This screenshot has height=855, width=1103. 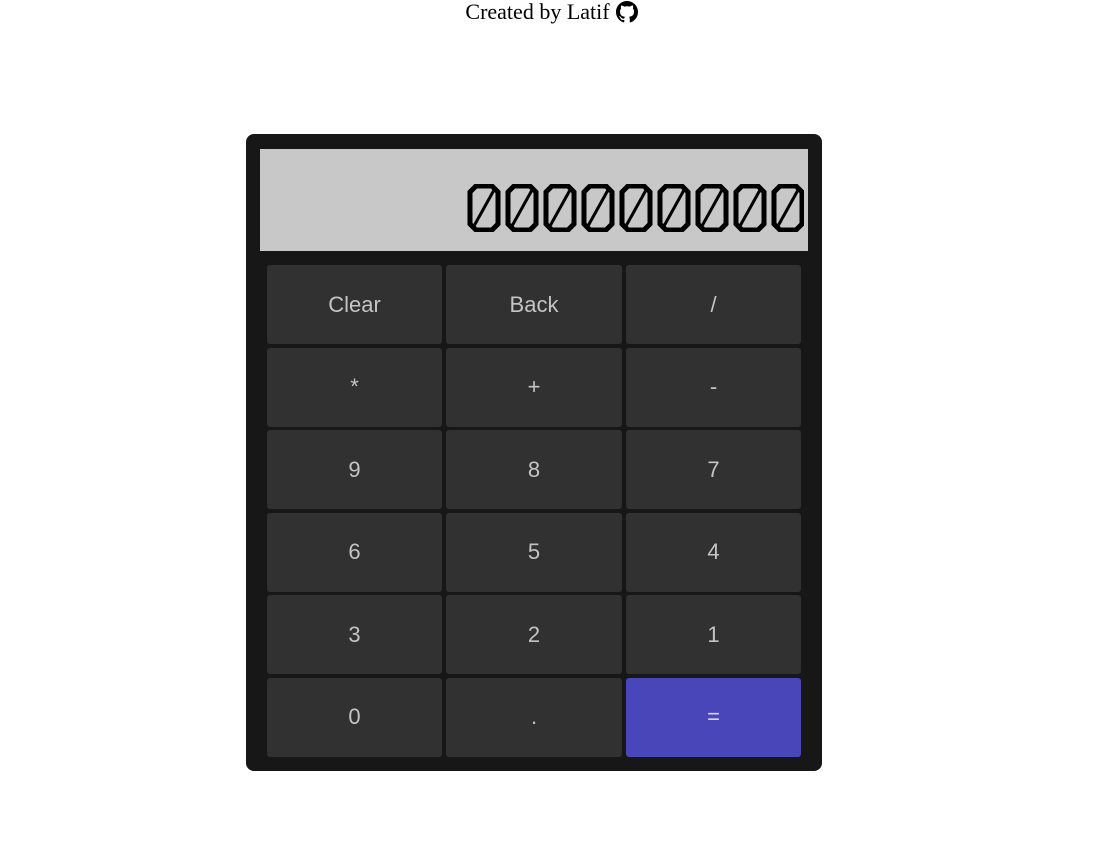 I want to click on equals-button: =, so click(x=713, y=717).